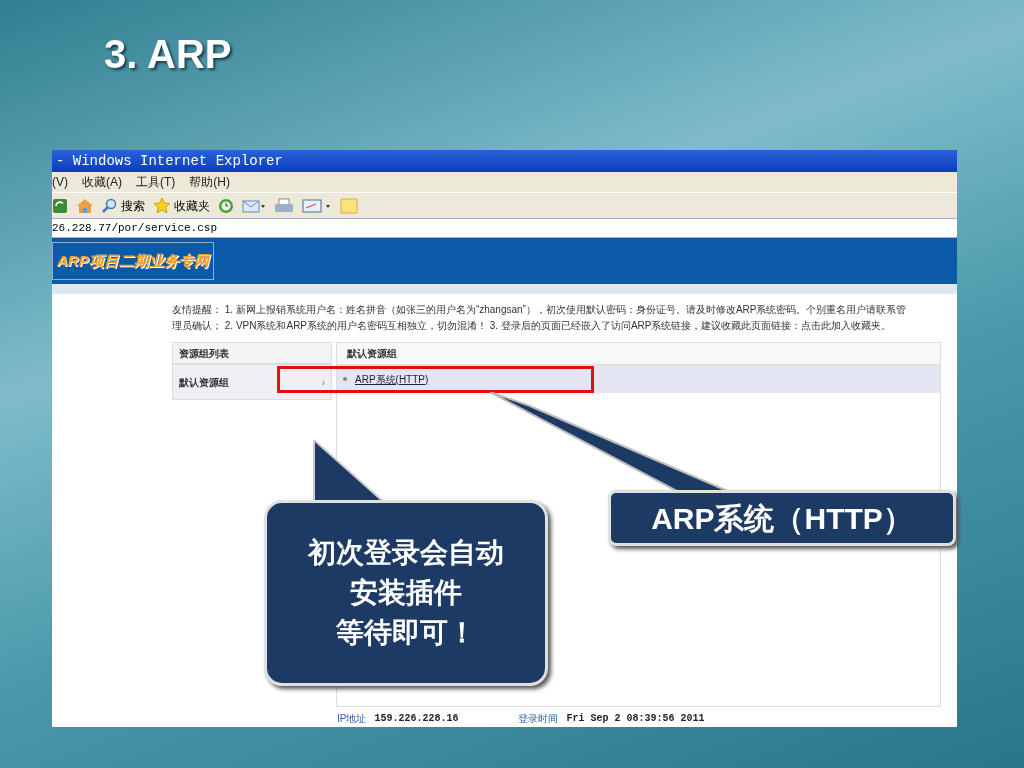 Image resolution: width=1024 pixels, height=768 pixels. Describe the element at coordinates (538, 719) in the screenshot. I see `footer-label: 登录时间` at that location.